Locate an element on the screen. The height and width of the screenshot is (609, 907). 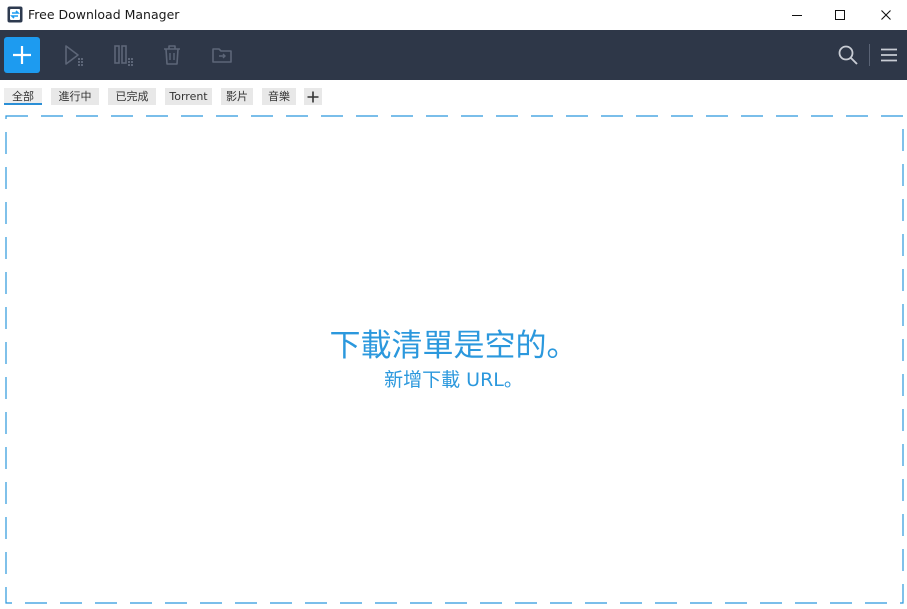
tag-label: Torrent is located at coordinates (188, 96).